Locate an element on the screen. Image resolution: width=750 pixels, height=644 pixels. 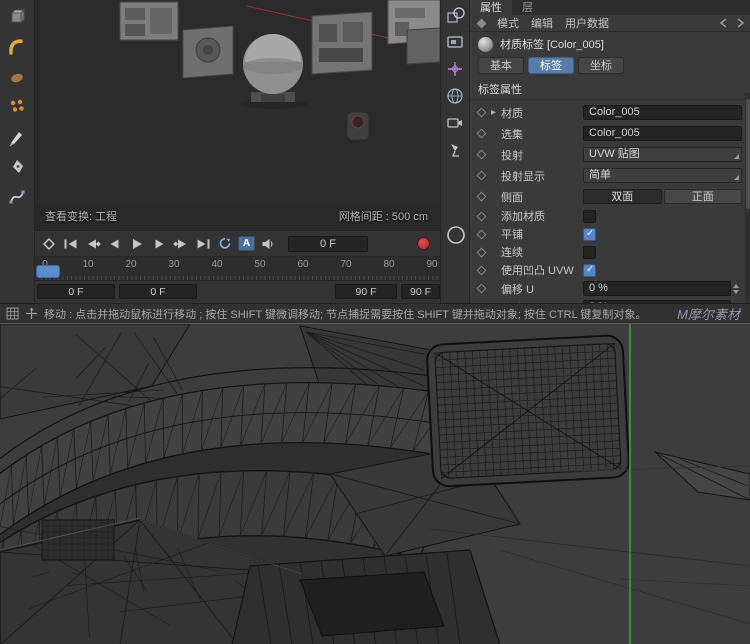
keyframe-diamond-button is located at coordinates (49, 244).